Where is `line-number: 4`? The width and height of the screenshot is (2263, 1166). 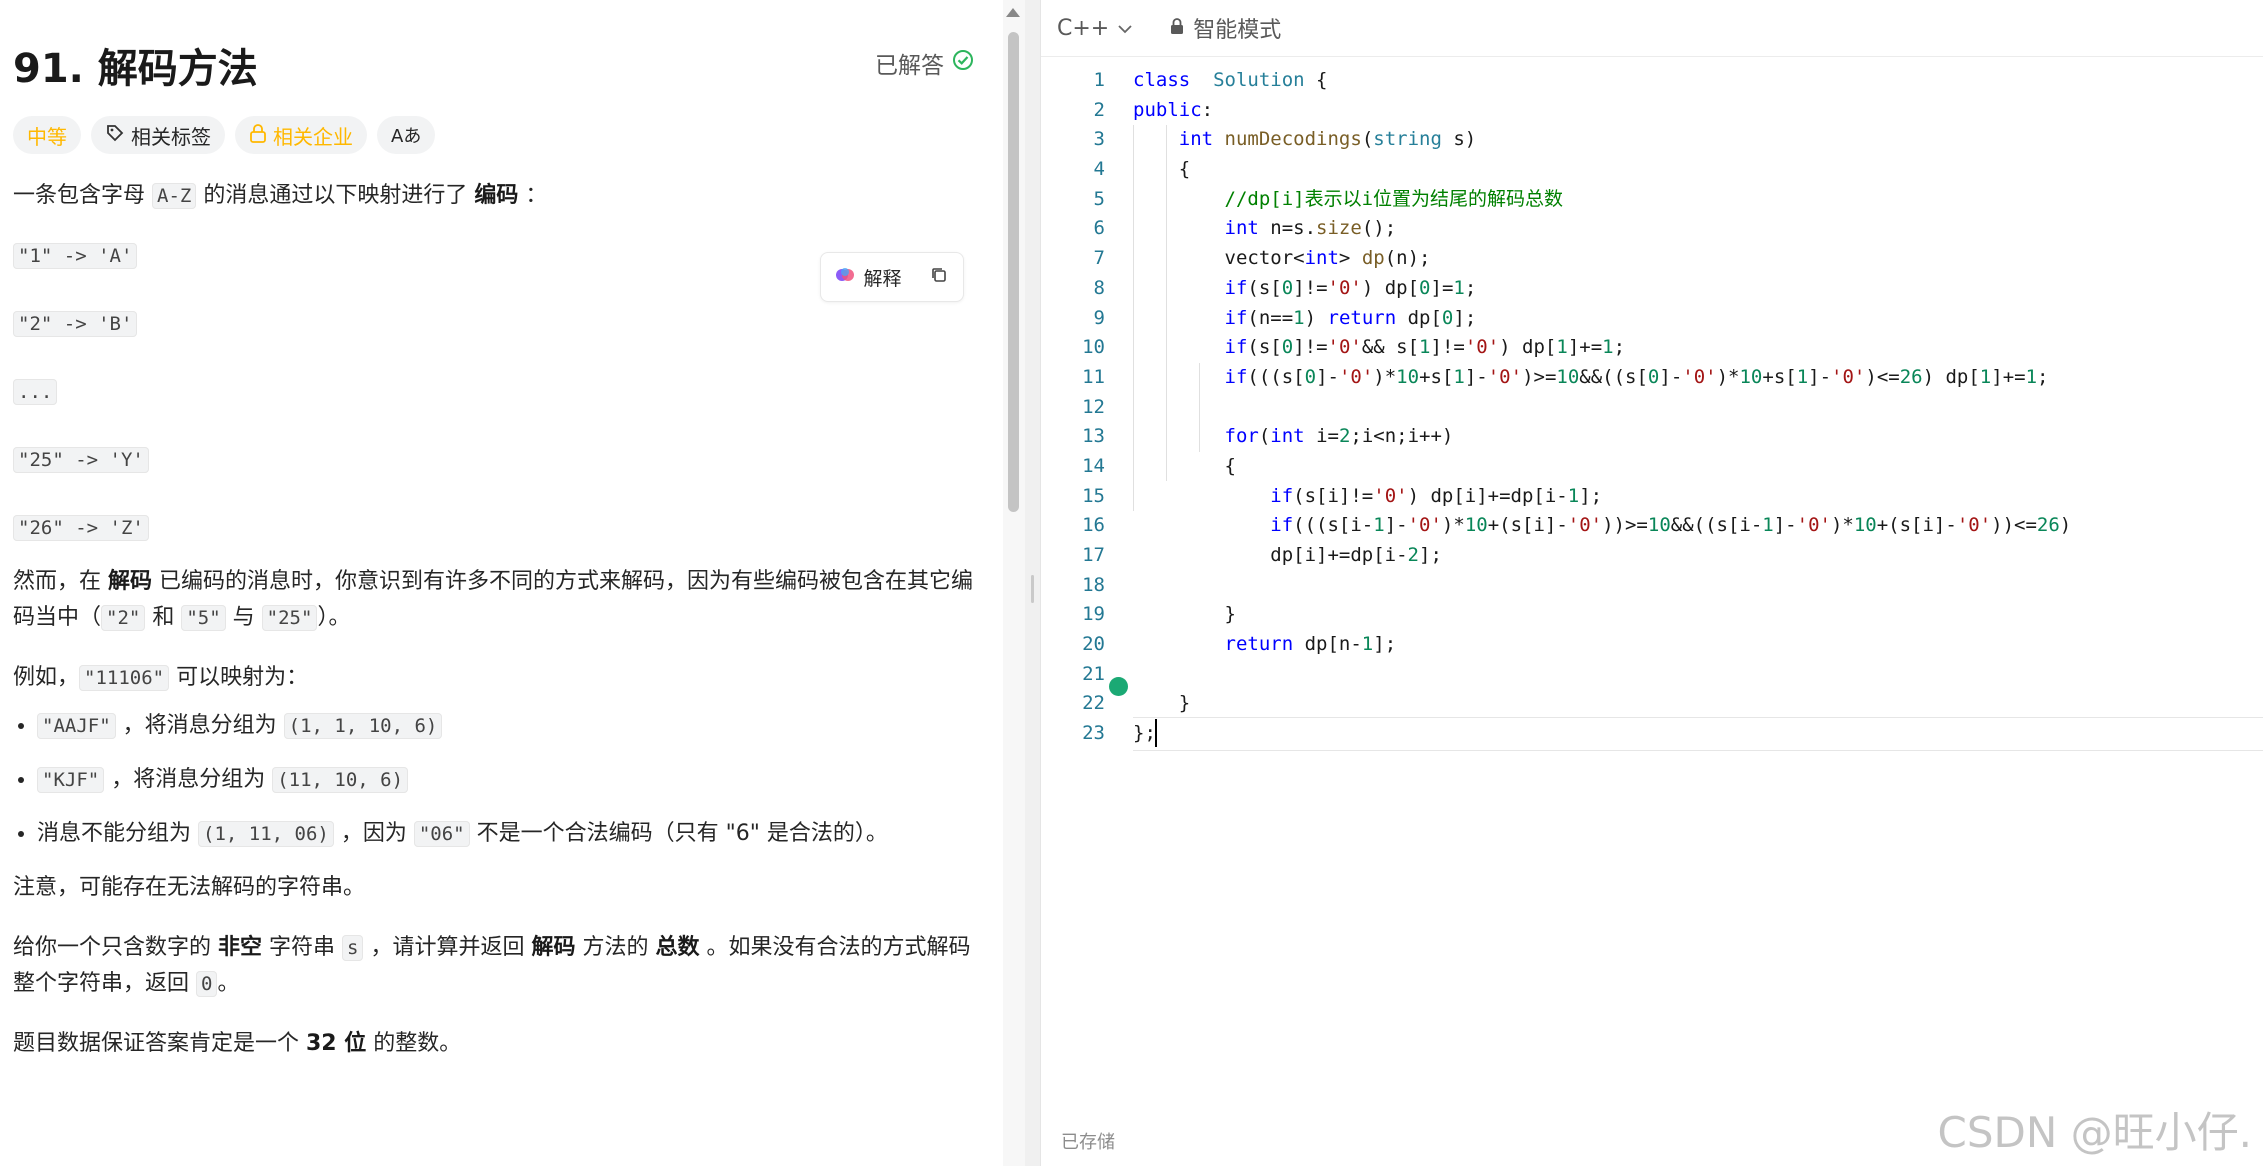
line-number: 4 is located at coordinates (1099, 169).